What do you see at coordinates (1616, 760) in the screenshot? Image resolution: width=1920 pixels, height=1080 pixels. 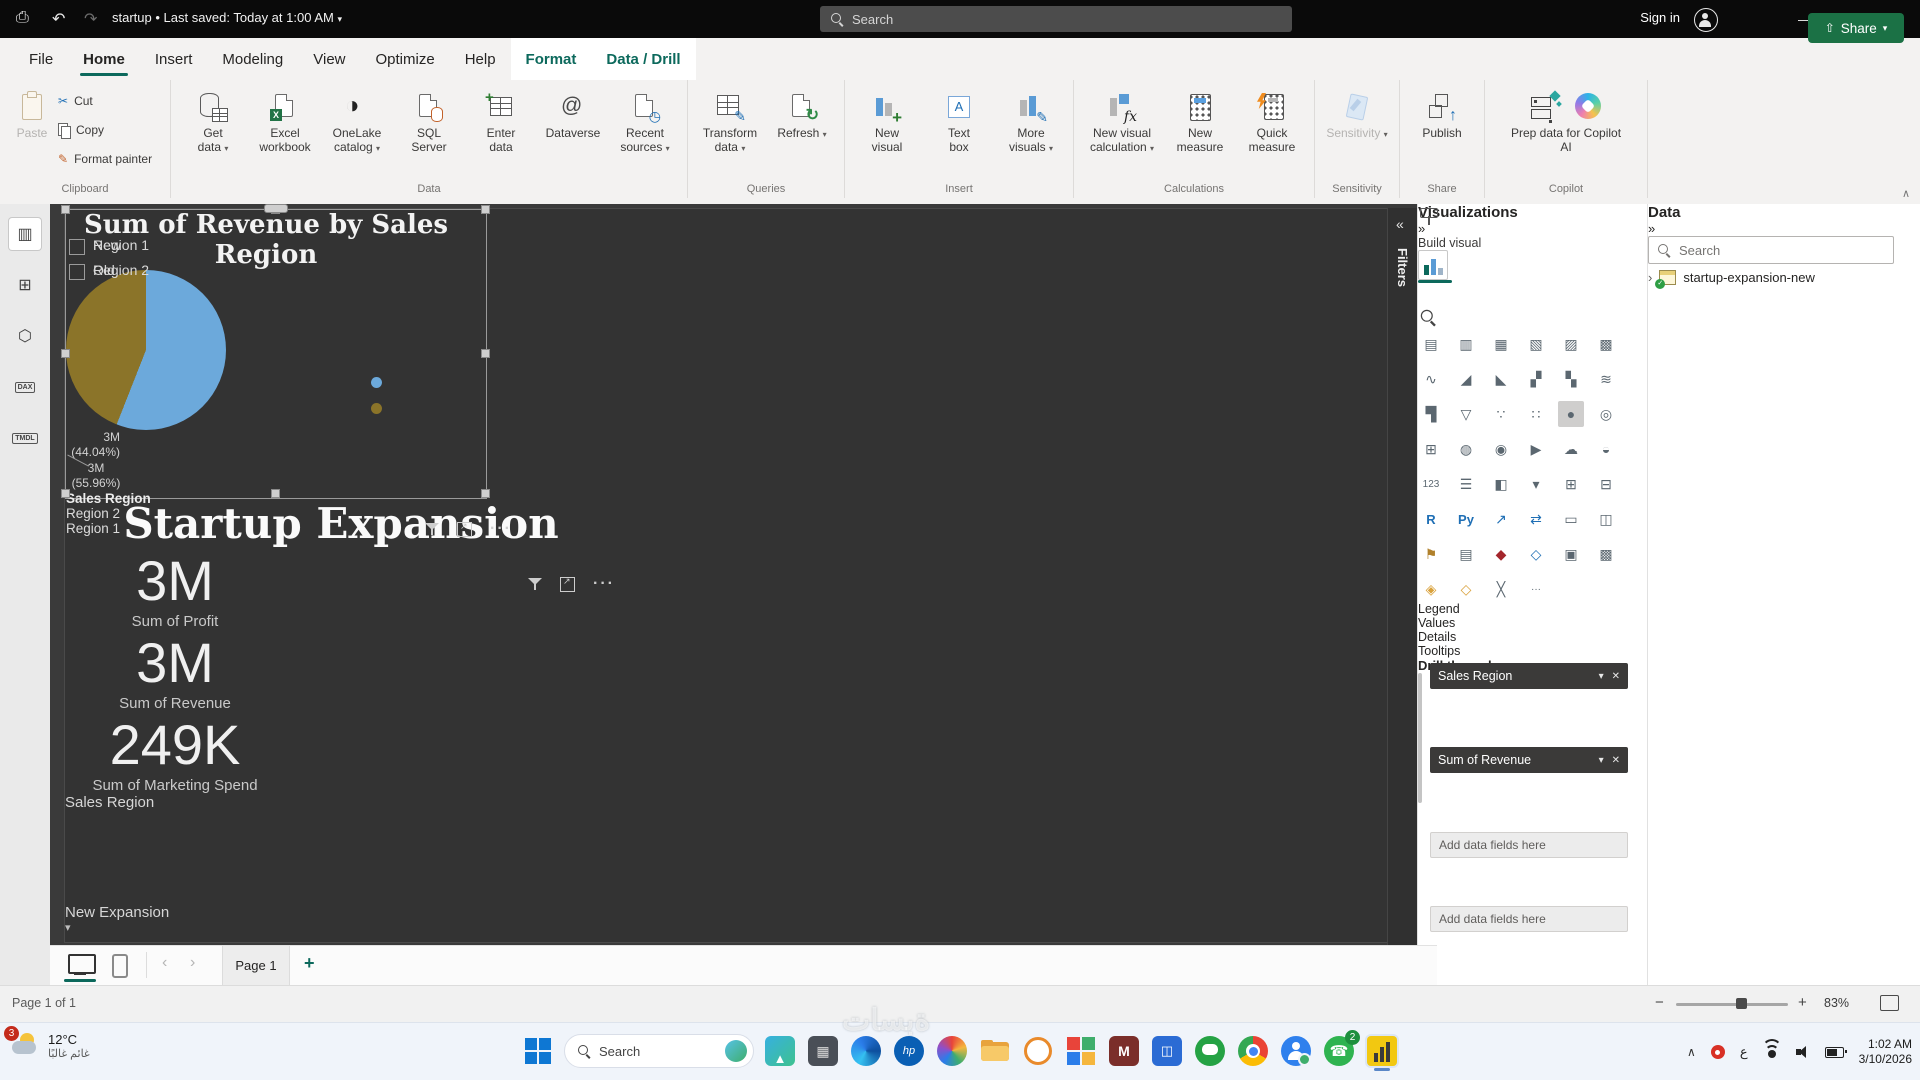 I see `remove-field-icon: ✕` at bounding box center [1616, 760].